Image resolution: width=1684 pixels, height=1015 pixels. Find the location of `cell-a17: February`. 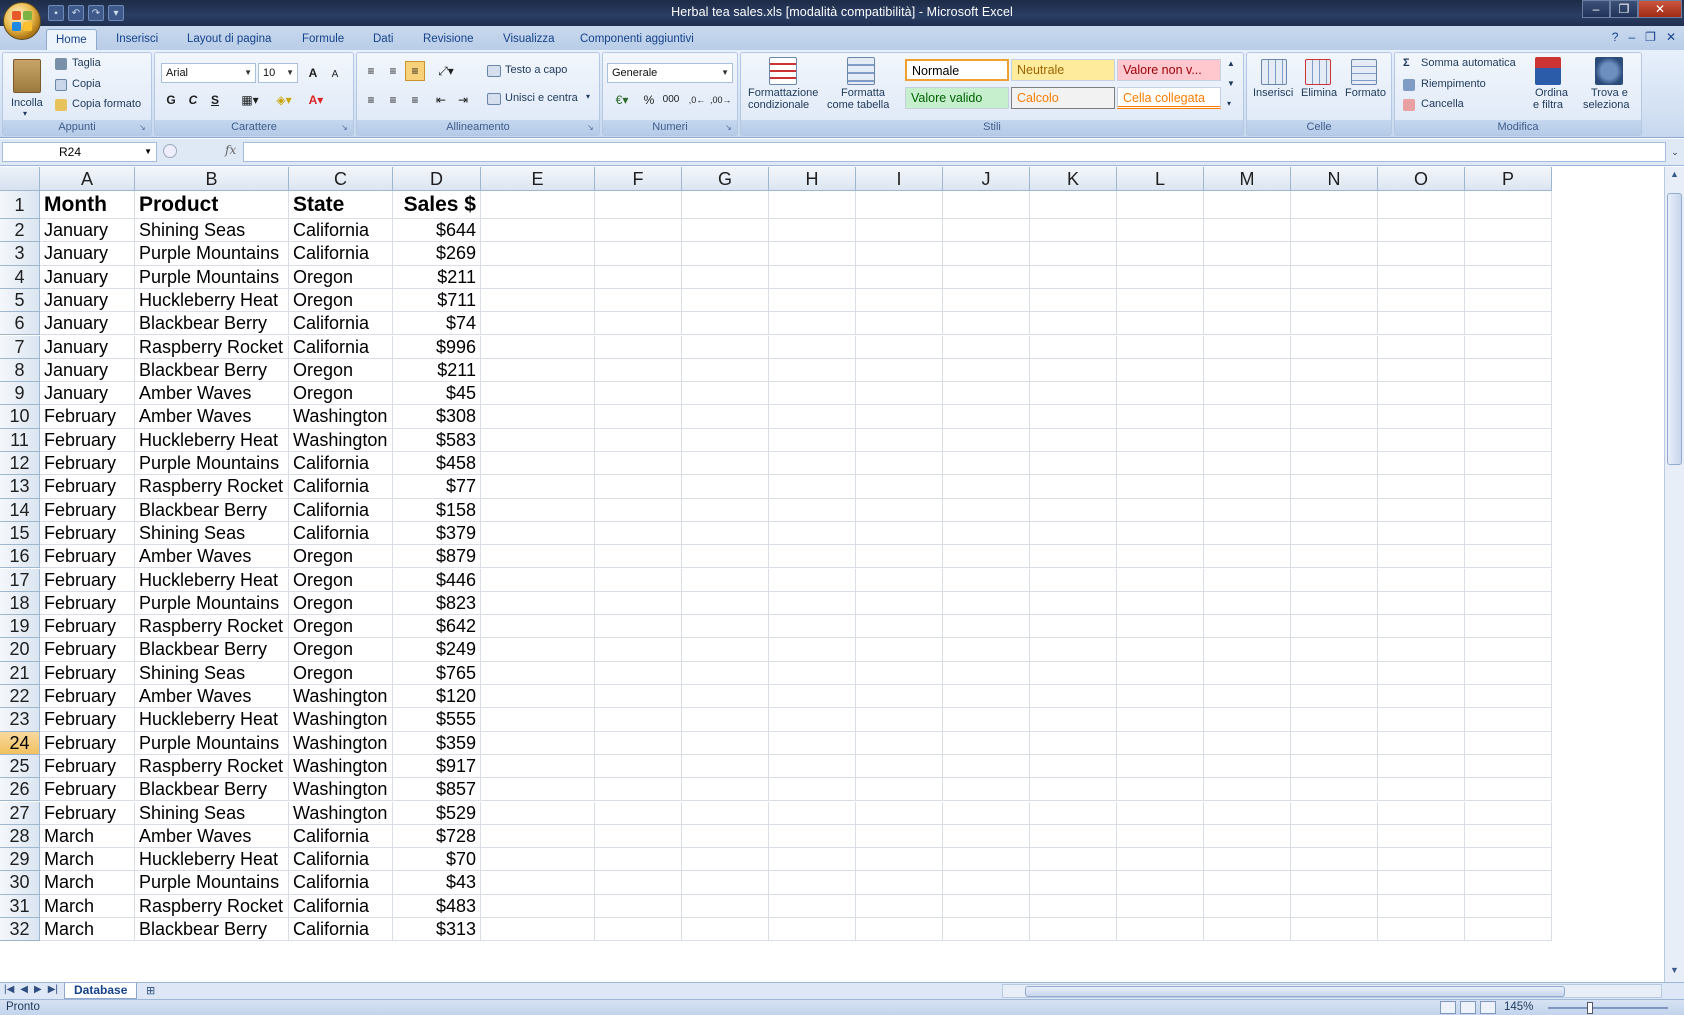

cell-a17: February is located at coordinates (87, 580).